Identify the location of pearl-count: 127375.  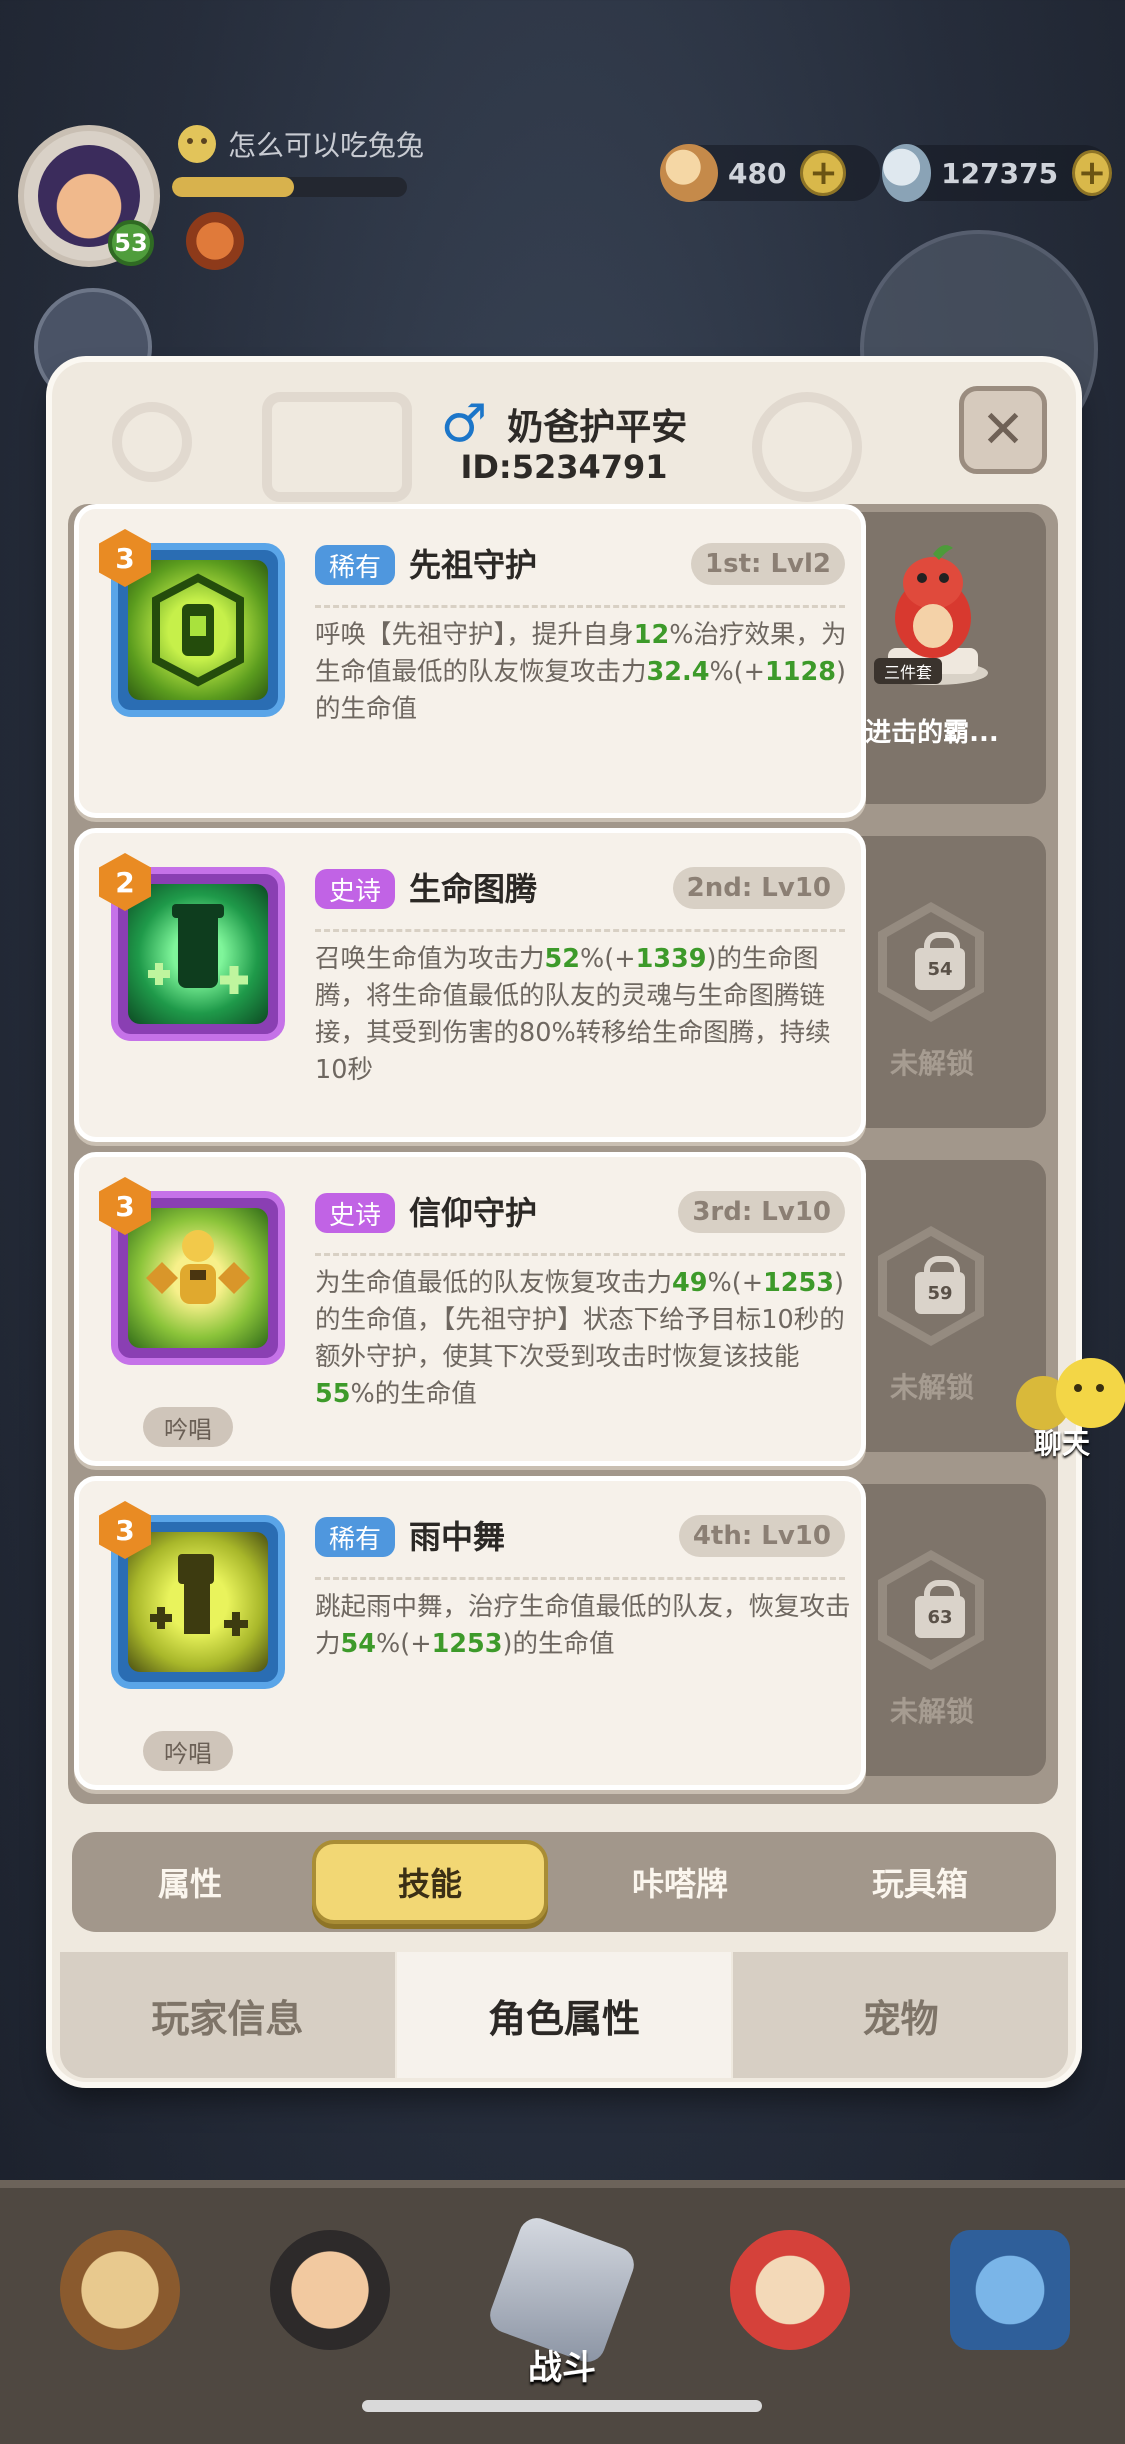
(1000, 173).